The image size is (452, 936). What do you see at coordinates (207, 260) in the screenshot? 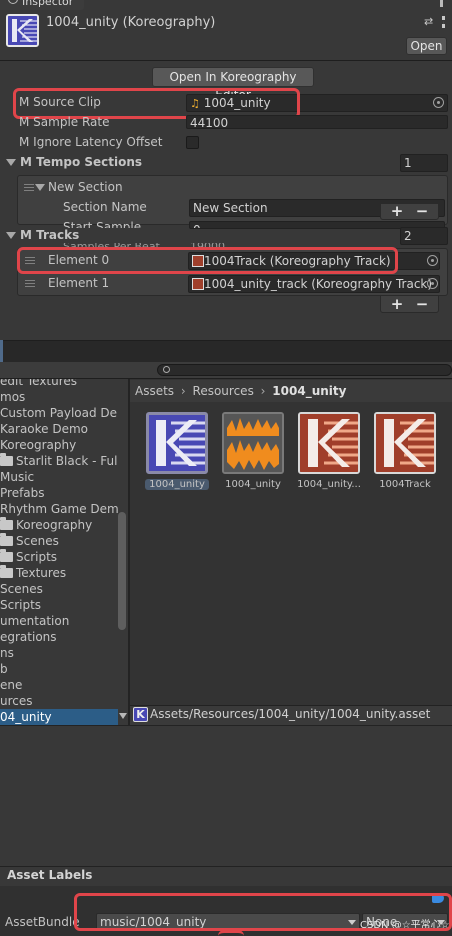
I see `track-element-0-highlight` at bounding box center [207, 260].